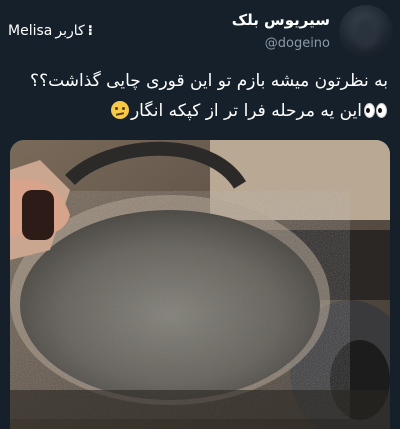 The width and height of the screenshot is (400, 429). Describe the element at coordinates (366, 32) in the screenshot. I see `avatar` at that location.